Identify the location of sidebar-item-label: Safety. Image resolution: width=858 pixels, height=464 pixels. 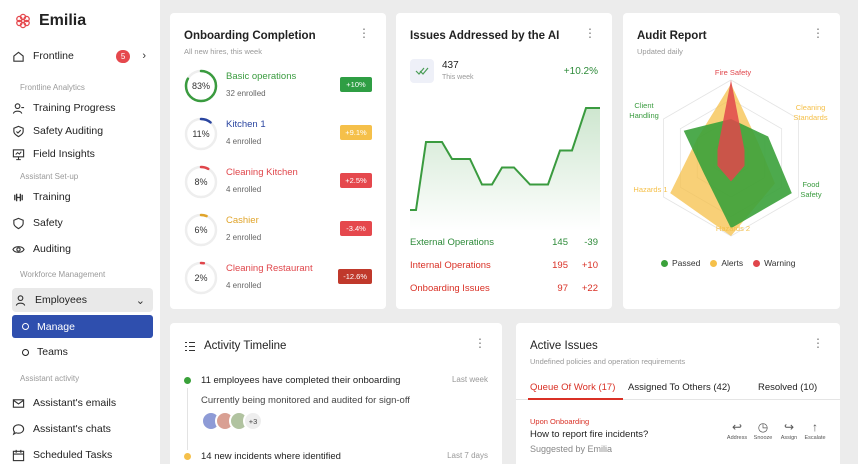
(48, 223).